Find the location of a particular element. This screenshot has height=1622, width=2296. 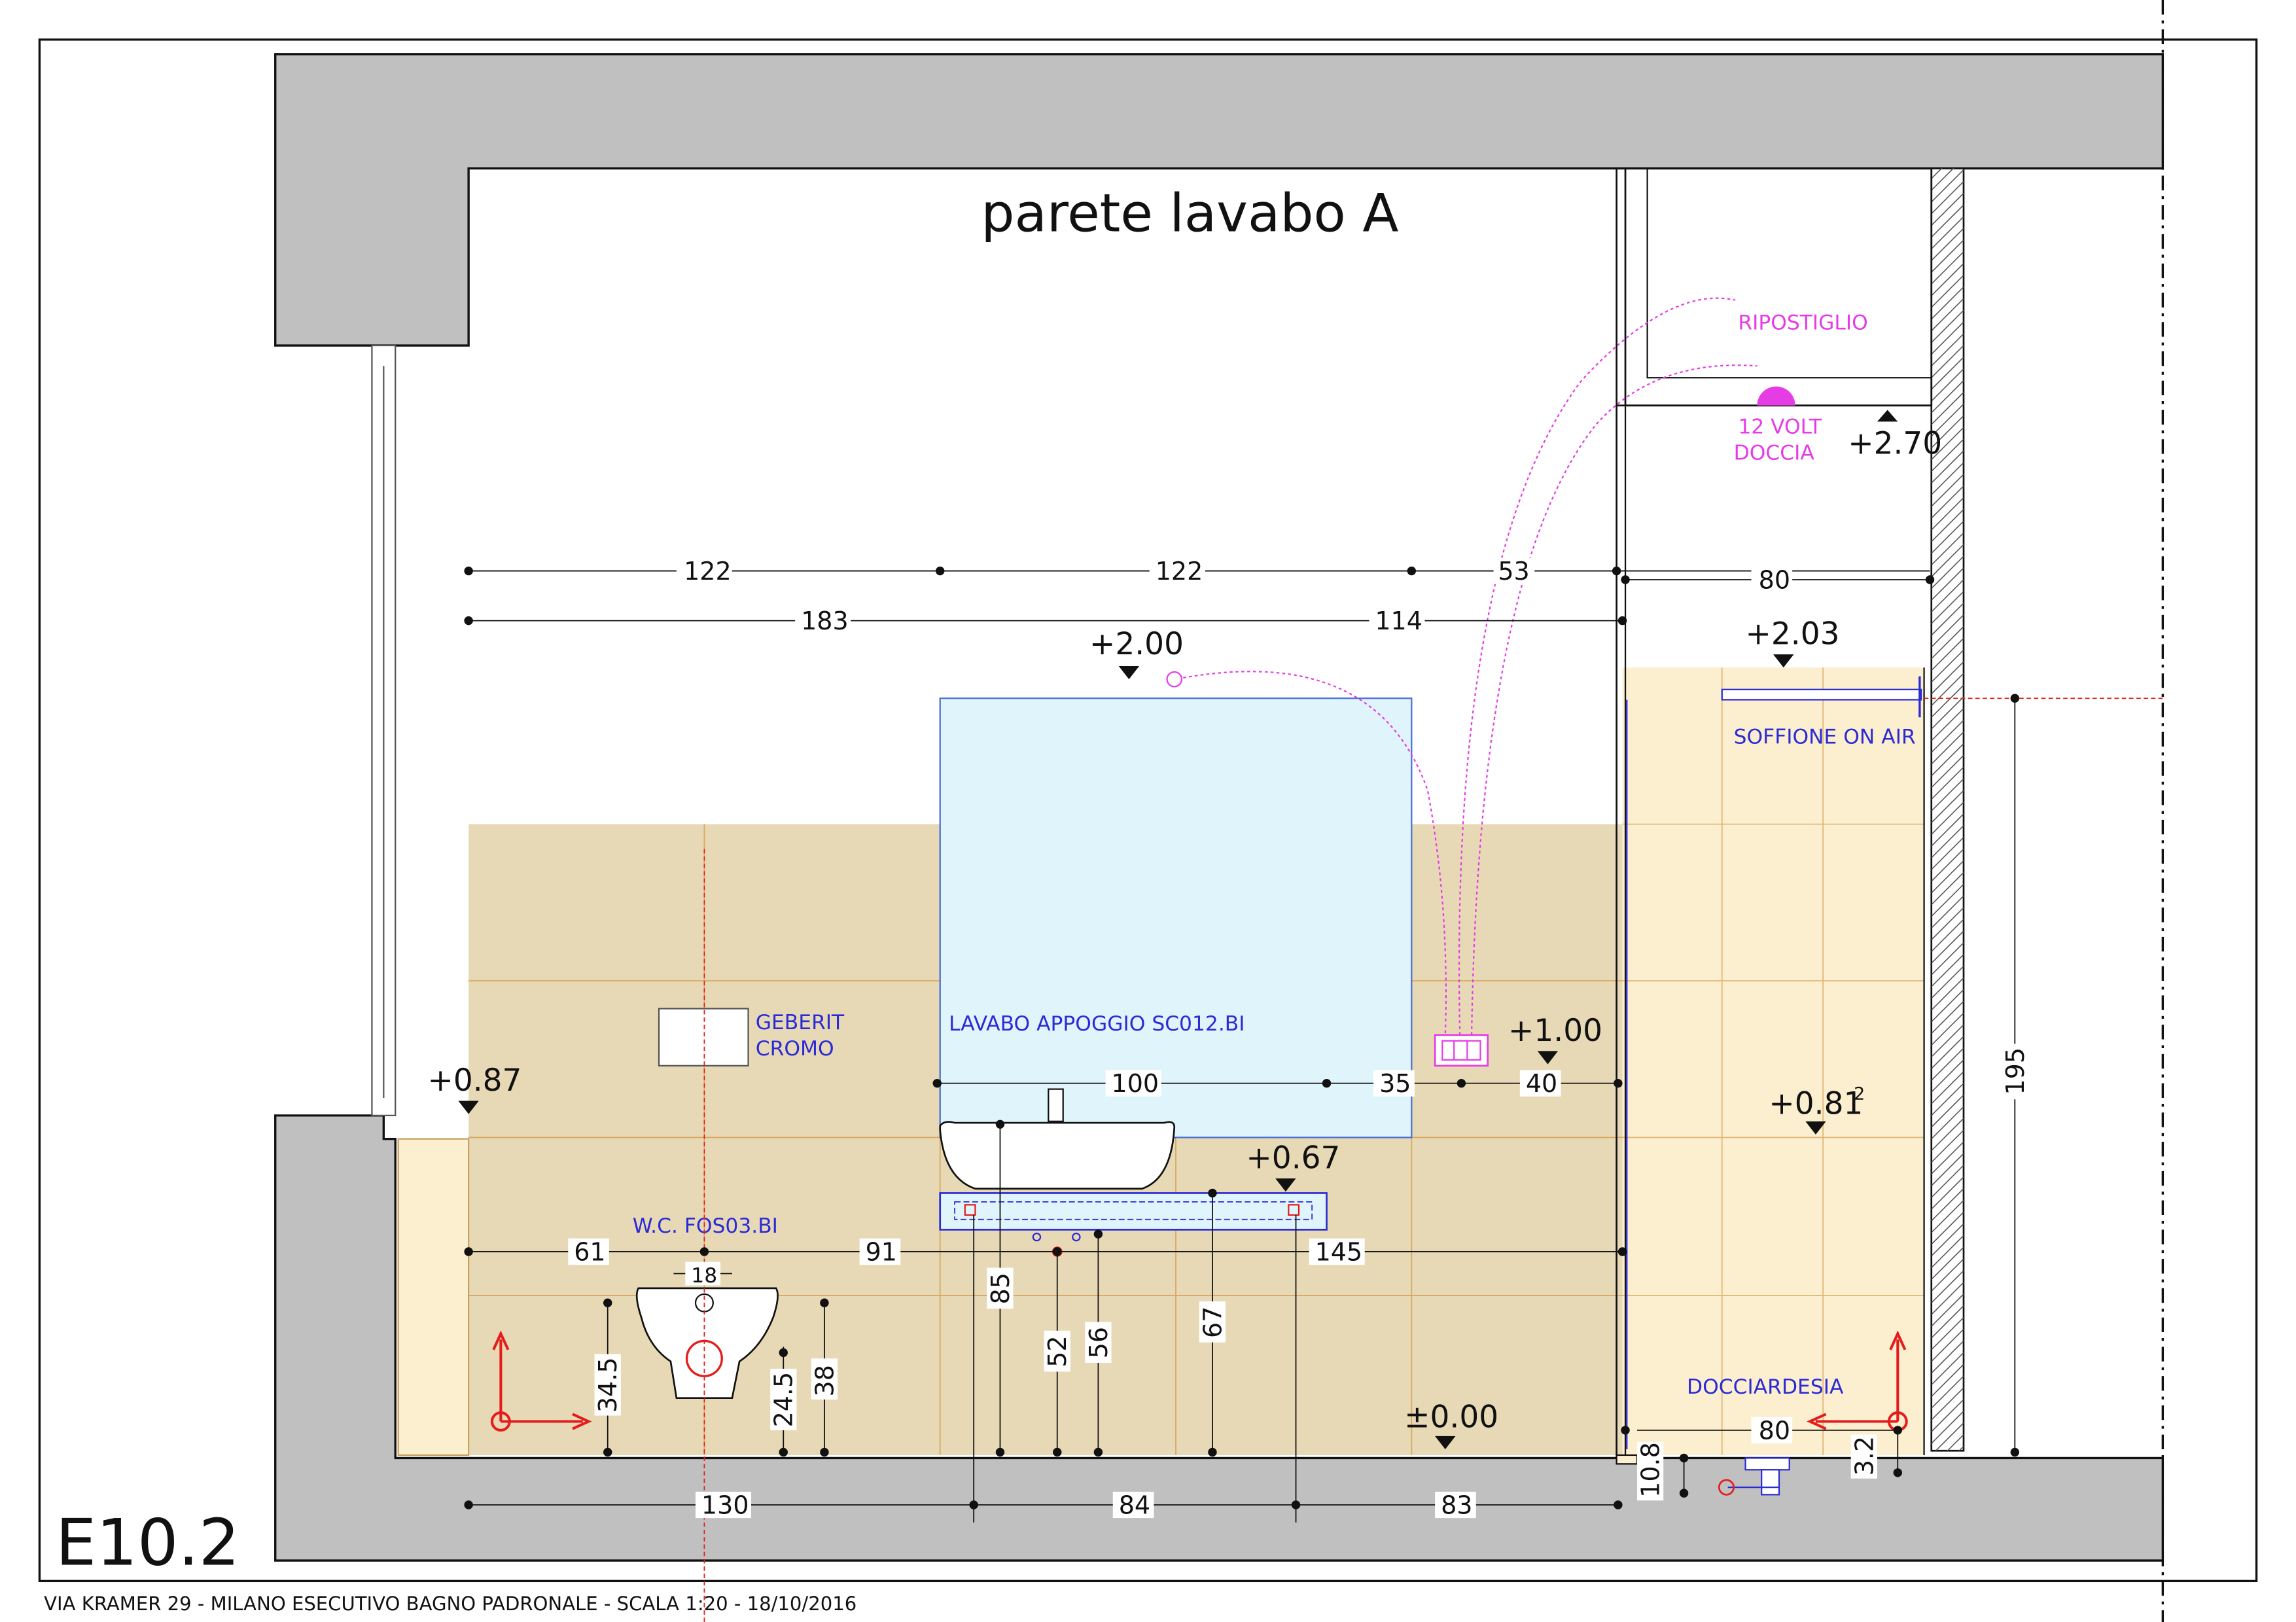

ripostiglio-box is located at coordinates (1778, 287).